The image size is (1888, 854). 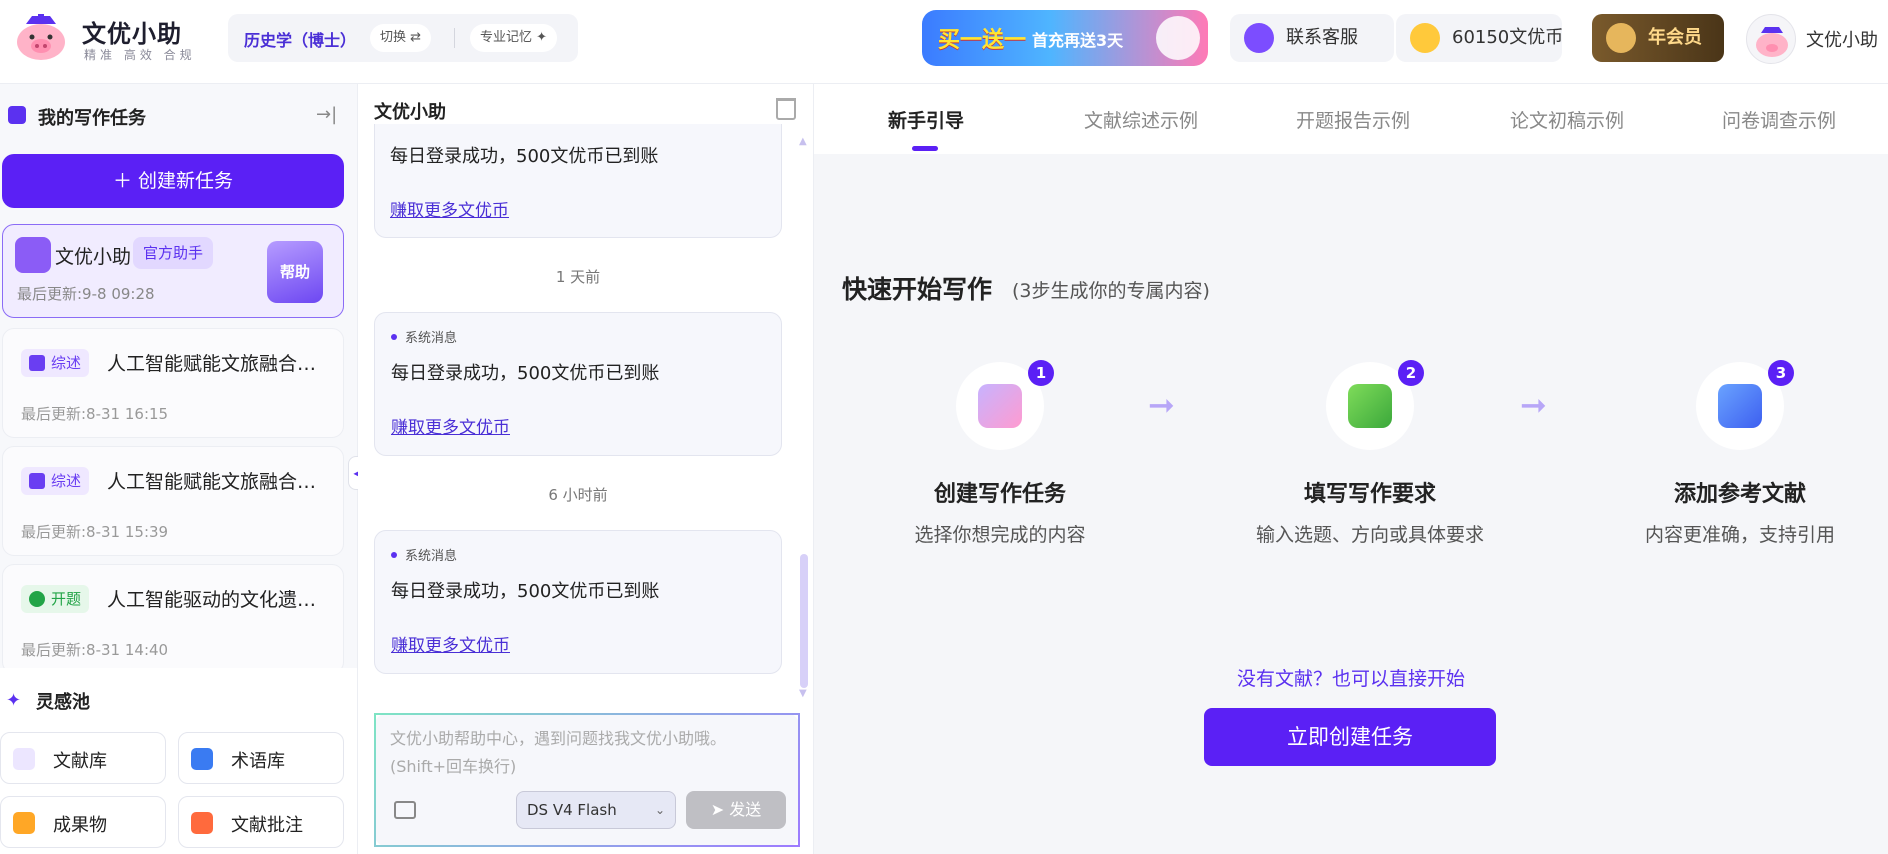 I want to click on promo-banner: 买一送一 首充再送3天, so click(x=1065, y=38).